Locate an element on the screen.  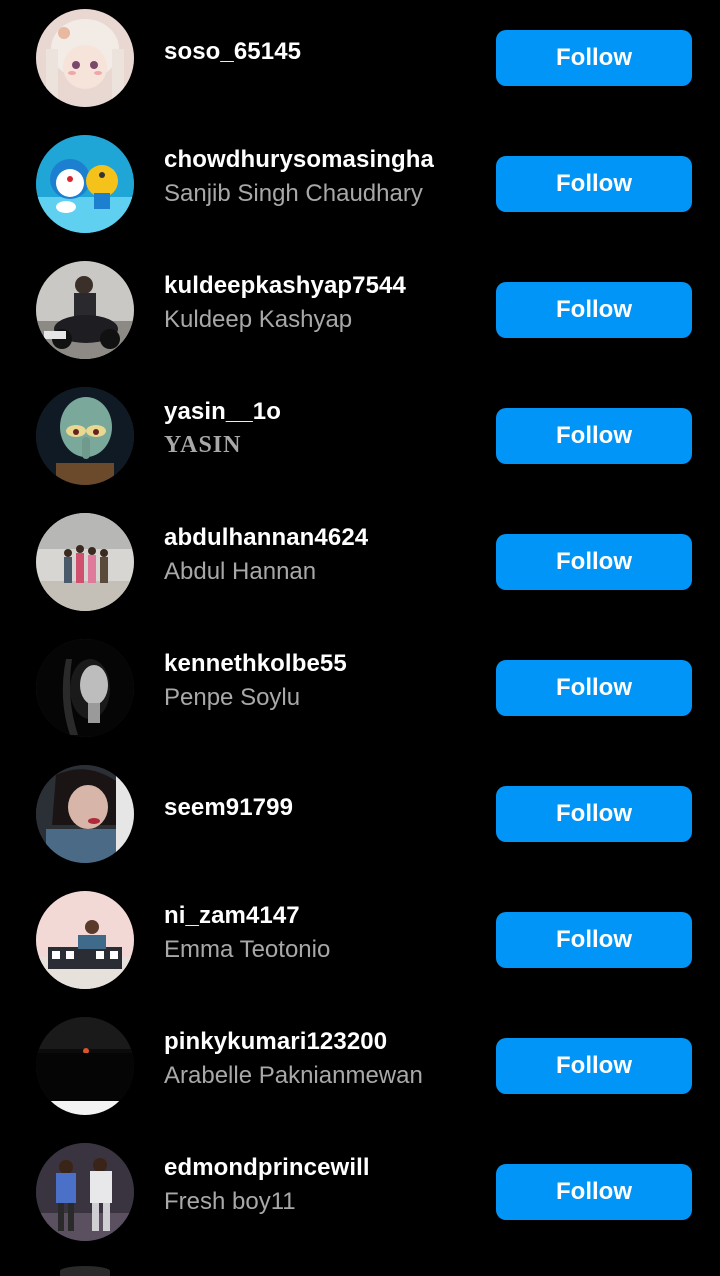
woman-portrait-avatar-icon is located at coordinates (85, 688).